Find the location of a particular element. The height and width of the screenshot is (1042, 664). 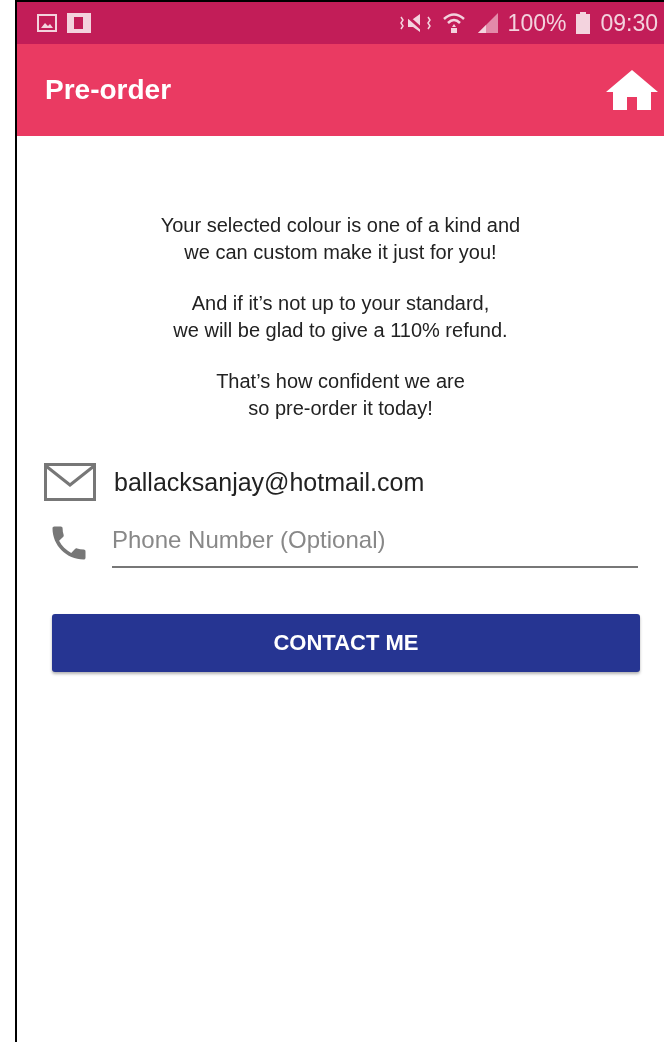

phone-field: Phone Number (Optional) is located at coordinates (375, 543).